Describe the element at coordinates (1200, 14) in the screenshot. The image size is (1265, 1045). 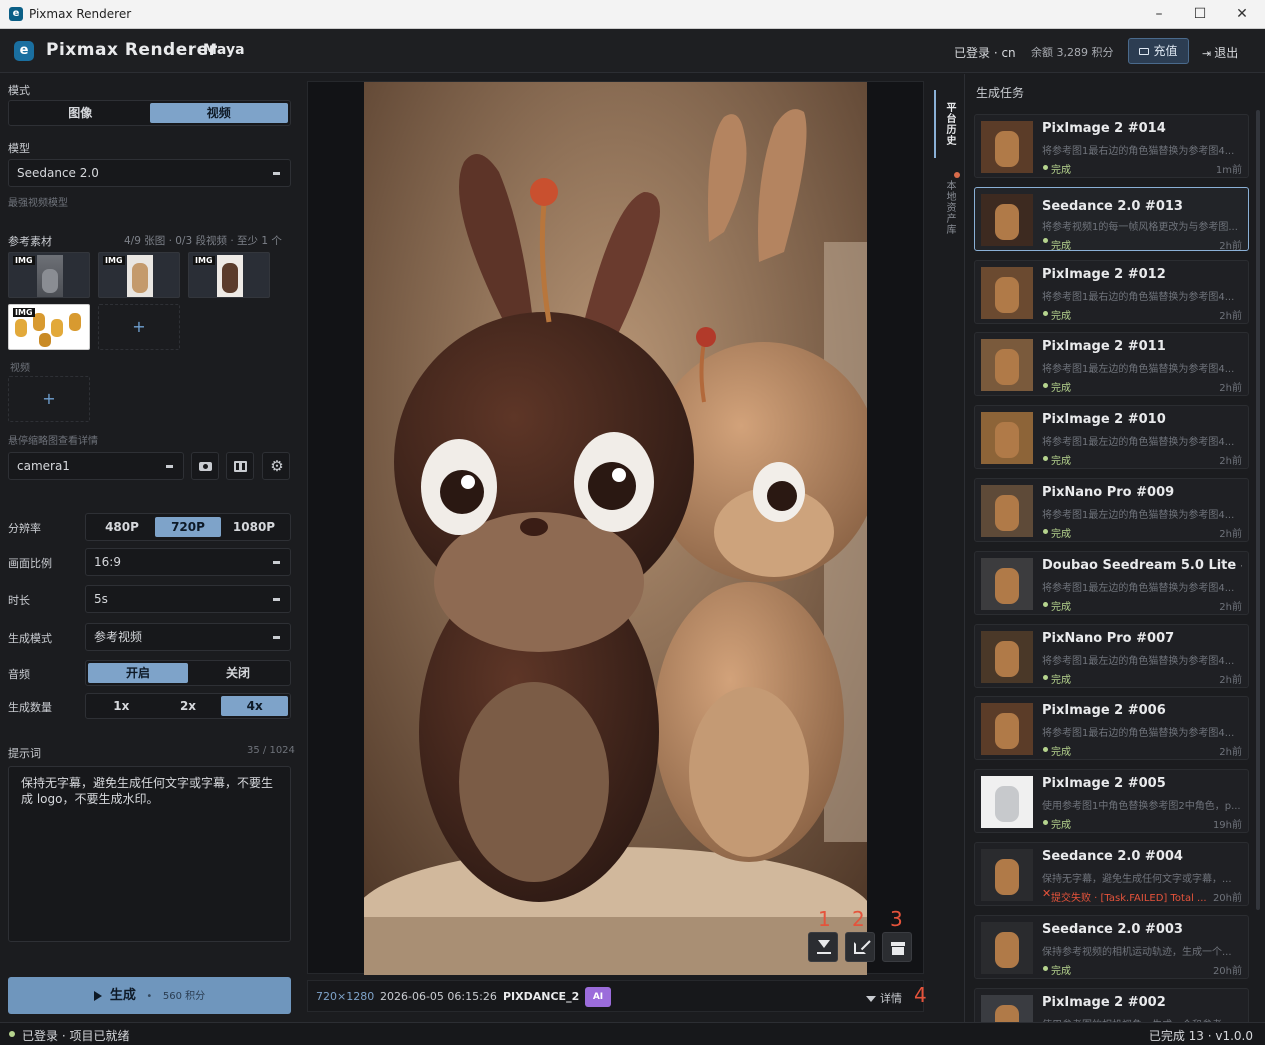
I see `maximize-button: ☐` at that location.